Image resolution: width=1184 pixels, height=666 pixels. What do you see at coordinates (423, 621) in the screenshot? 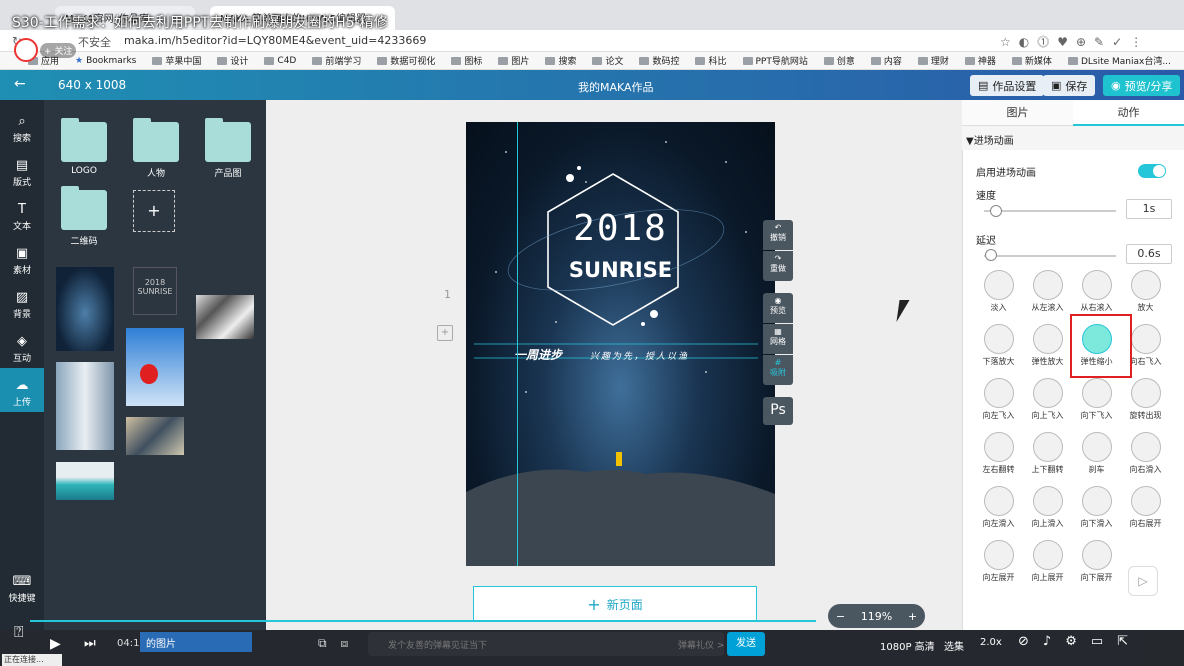
I see `video-progress-bar` at bounding box center [423, 621].